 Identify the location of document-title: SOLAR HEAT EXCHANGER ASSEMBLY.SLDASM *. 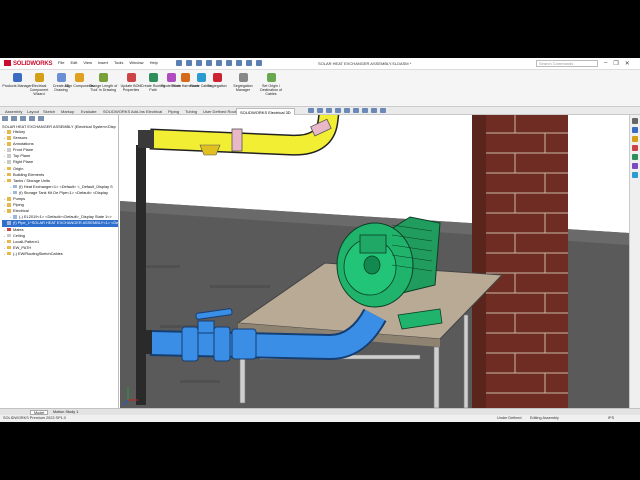
(365, 63).